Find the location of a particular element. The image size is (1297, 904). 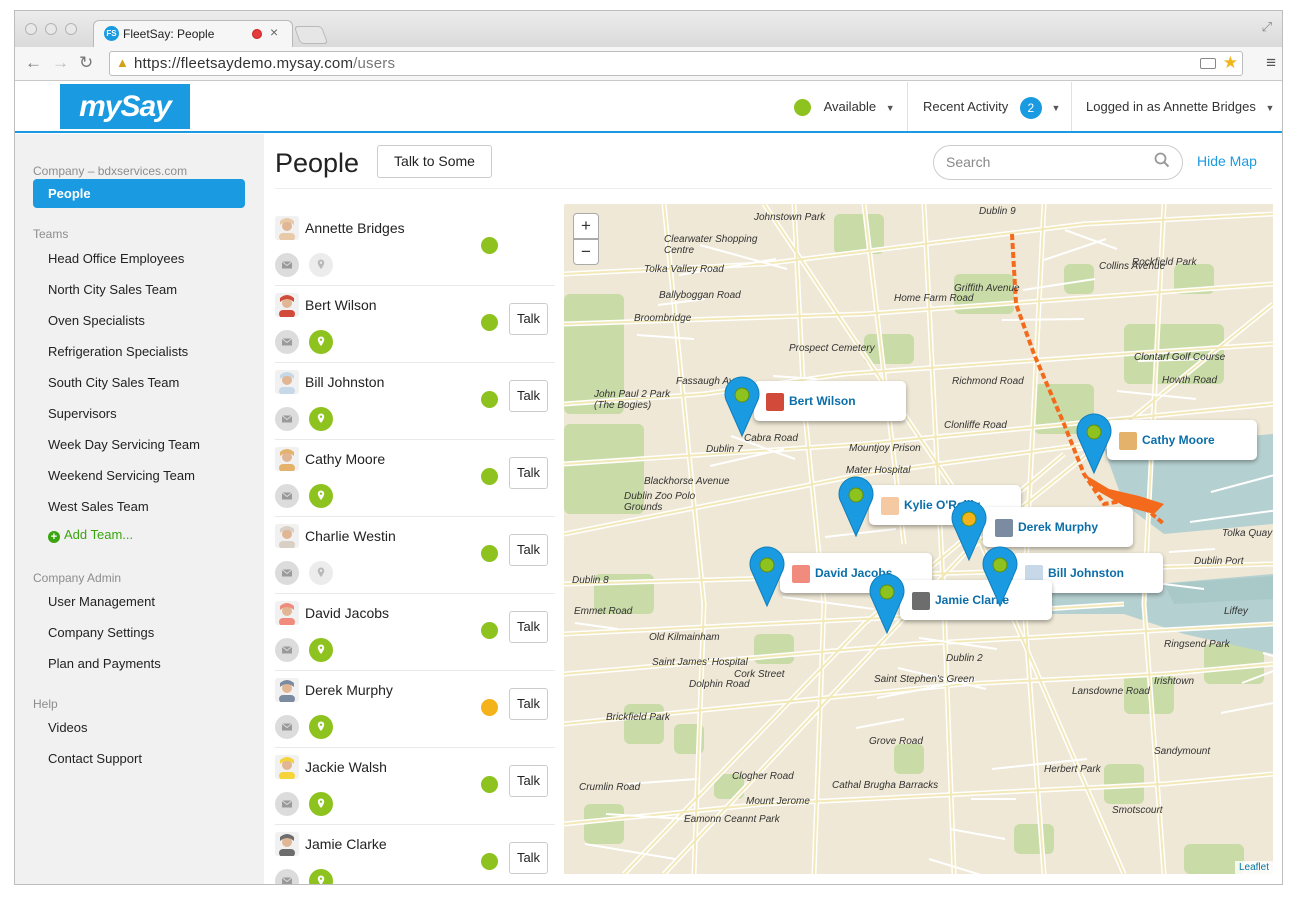

sidebar-item-team: Weekend Servicing Team is located at coordinates (121, 475).